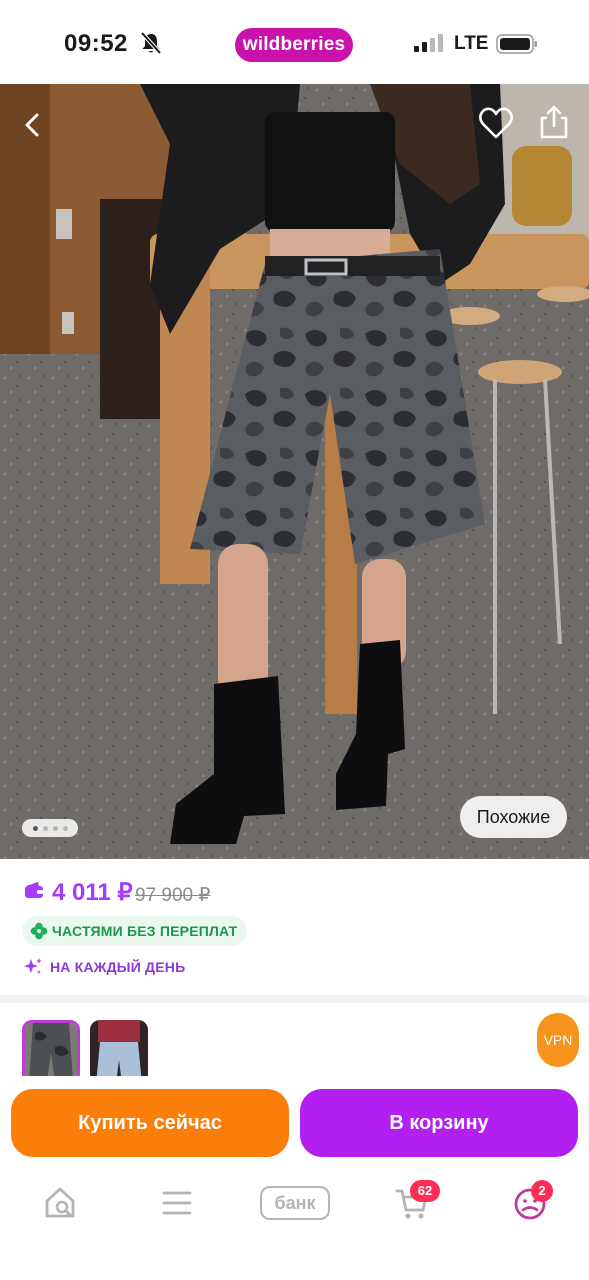 This screenshot has height=1280, width=589. Describe the element at coordinates (294, 1223) in the screenshot. I see `bottom-navigation` at that location.